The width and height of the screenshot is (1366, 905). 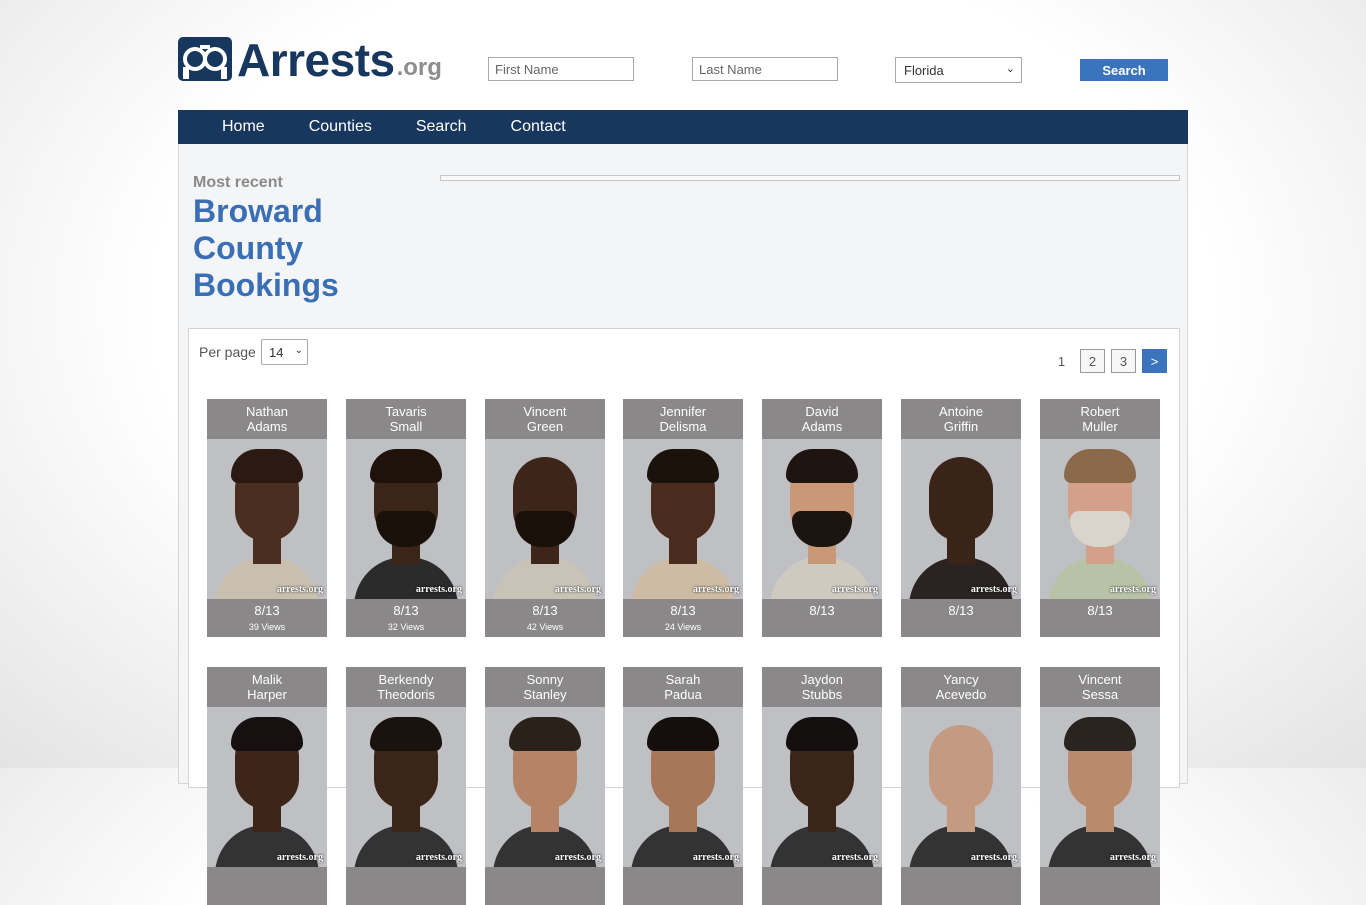 I want to click on booking-card: David Adams arrests.org 8/13, so click(x=822, y=518).